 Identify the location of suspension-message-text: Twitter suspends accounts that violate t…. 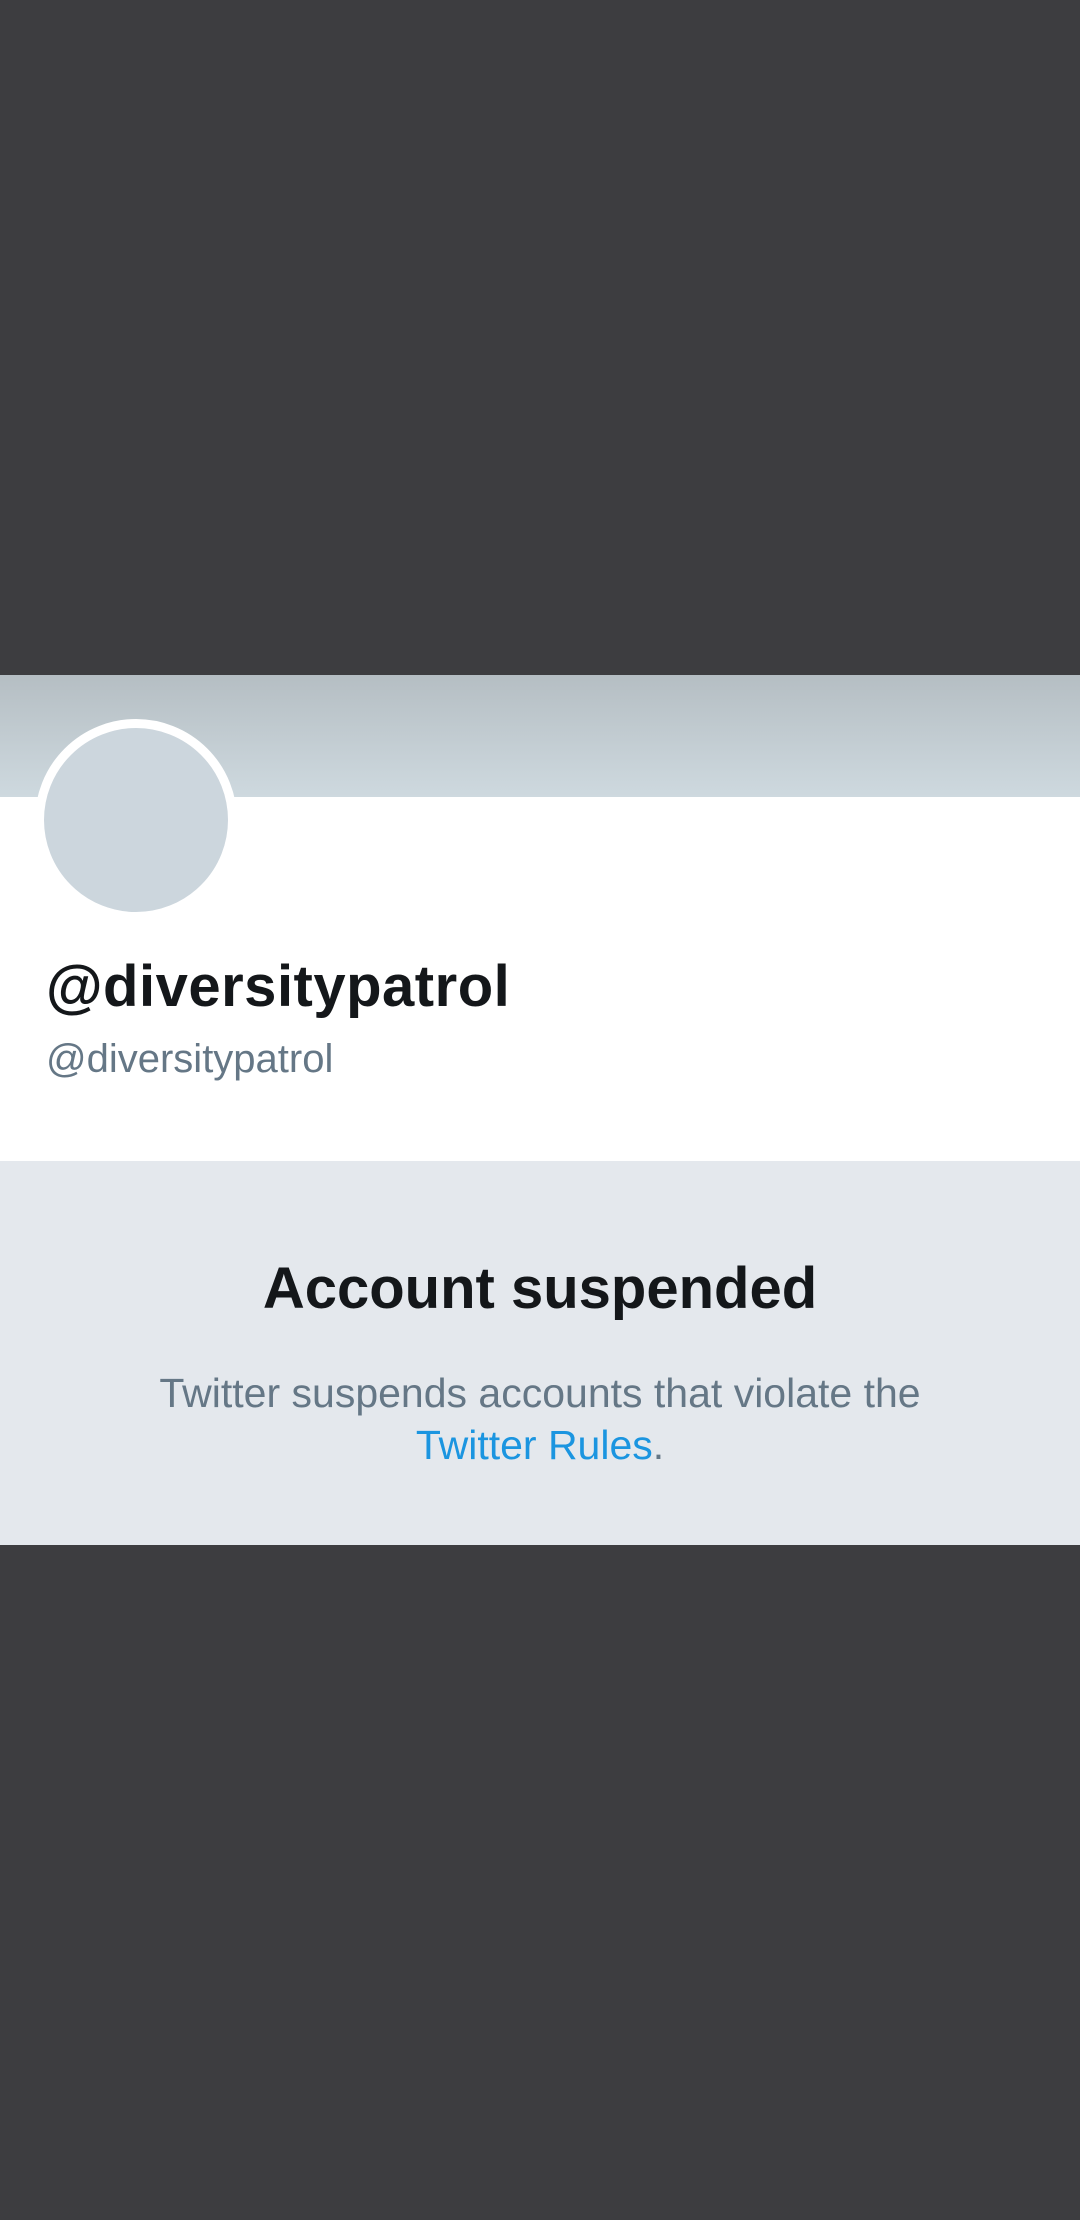
(540, 1393).